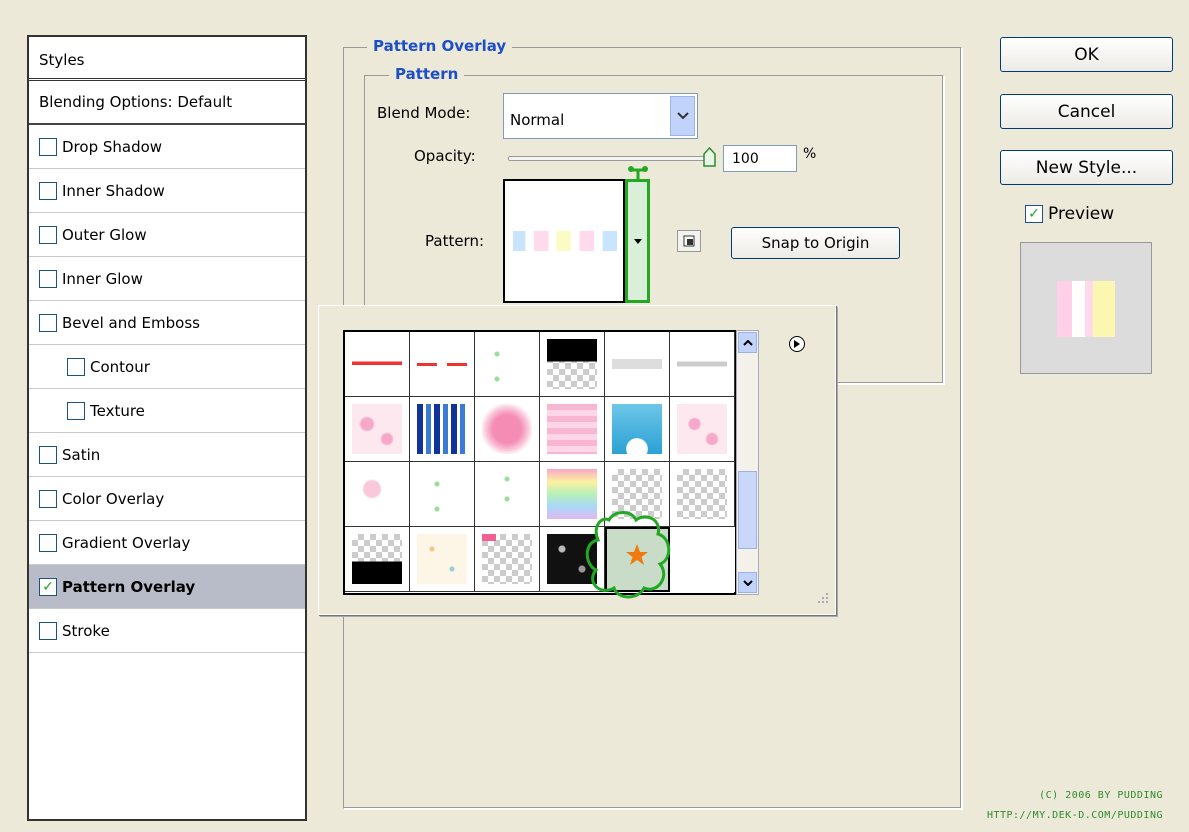 The height and width of the screenshot is (832, 1189). Describe the element at coordinates (427, 74) in the screenshot. I see `pattern-subgroup-title: Pattern` at that location.